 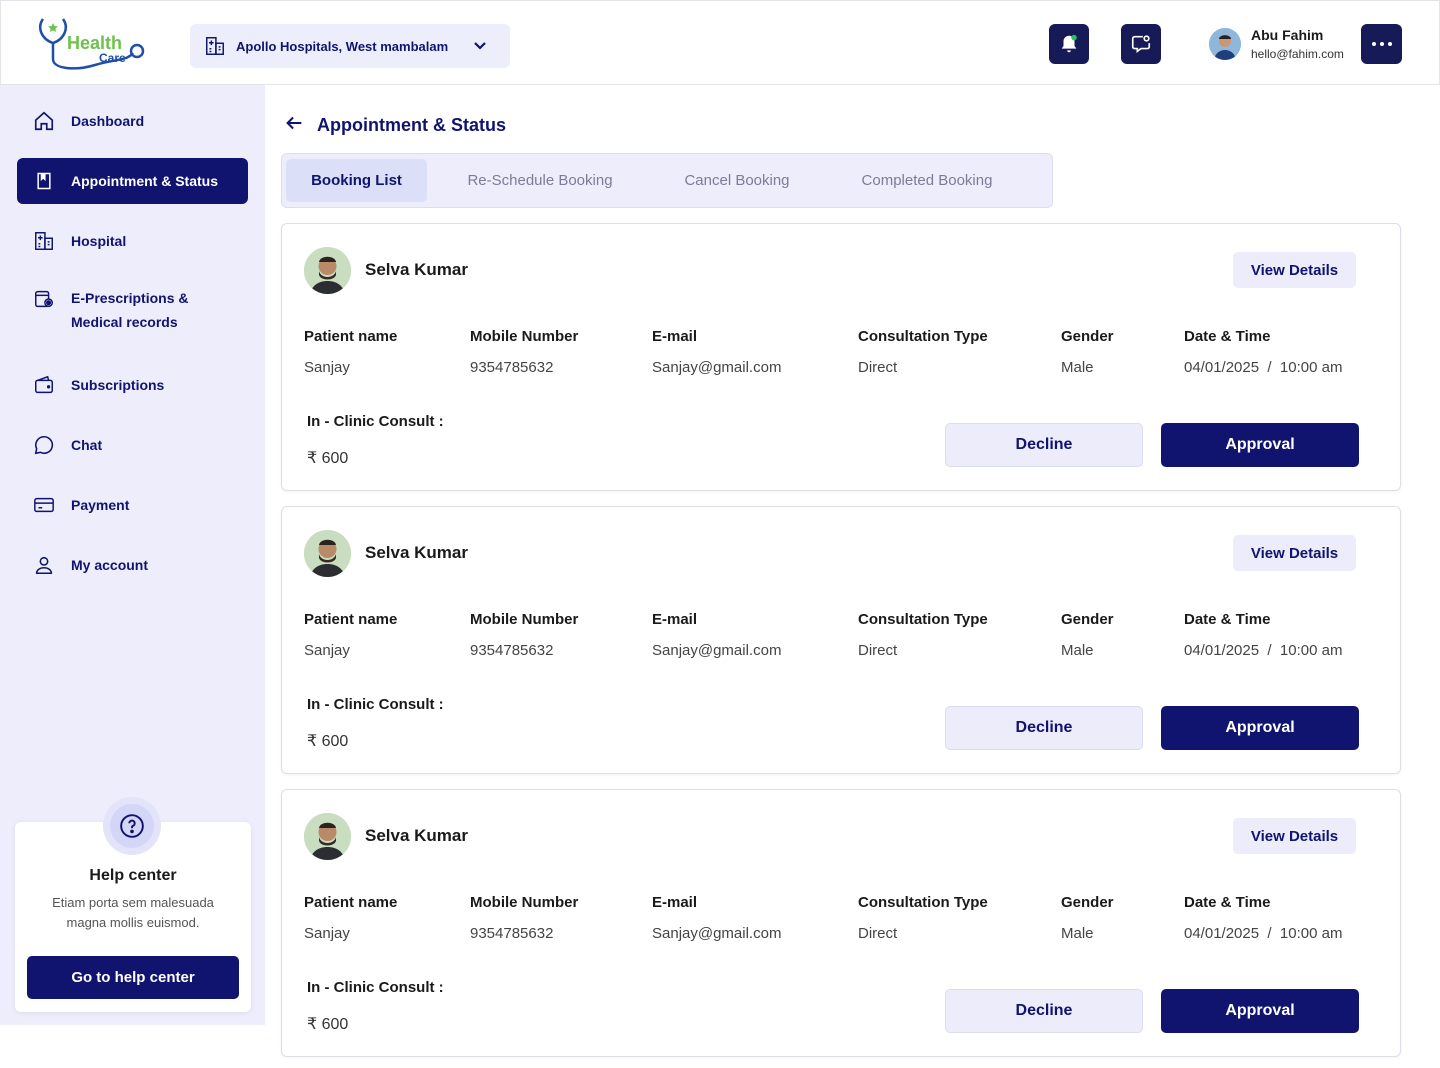 I want to click on hospital-building-icon, so click(x=215, y=46).